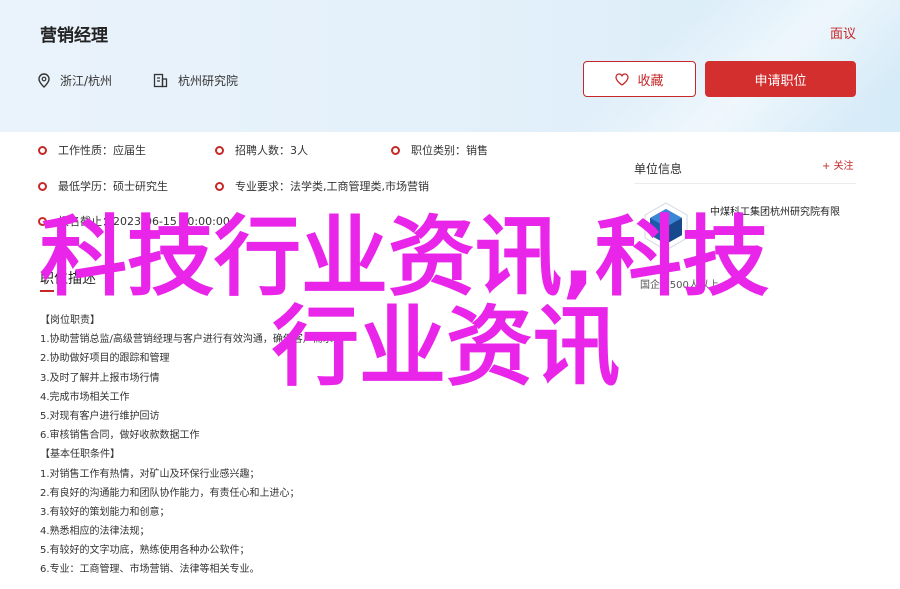  I want to click on overlay-text-line-2: 行业资讯, so click(446, 347).